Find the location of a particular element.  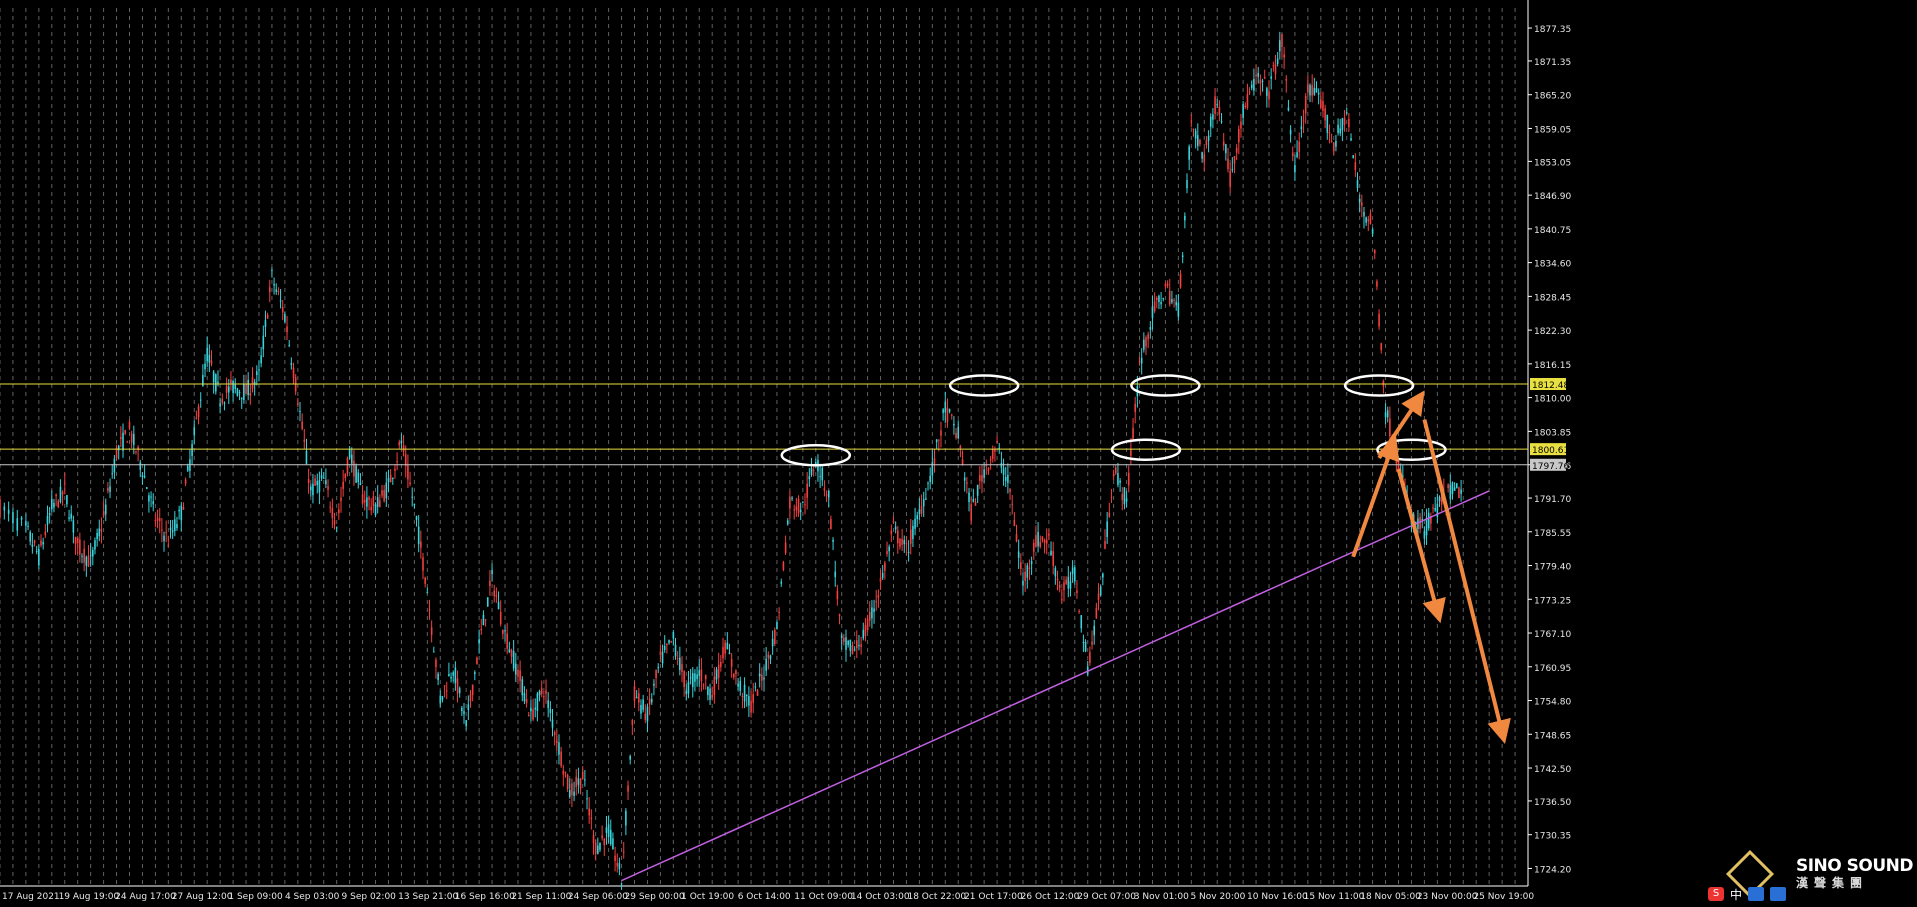

x-tick-label: 11 Oct 09:00 is located at coordinates (823, 897).